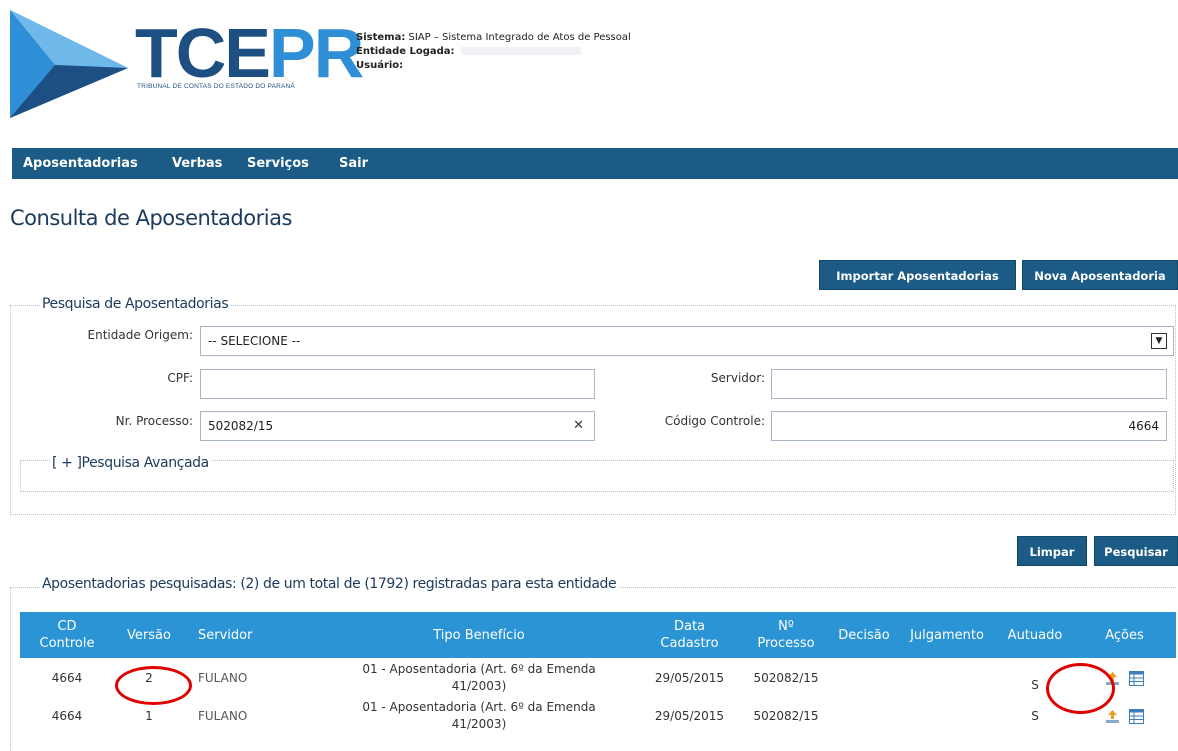 The height and width of the screenshot is (751, 1178). What do you see at coordinates (947, 635) in the screenshot?
I see `col-julgamento: Julgamento` at bounding box center [947, 635].